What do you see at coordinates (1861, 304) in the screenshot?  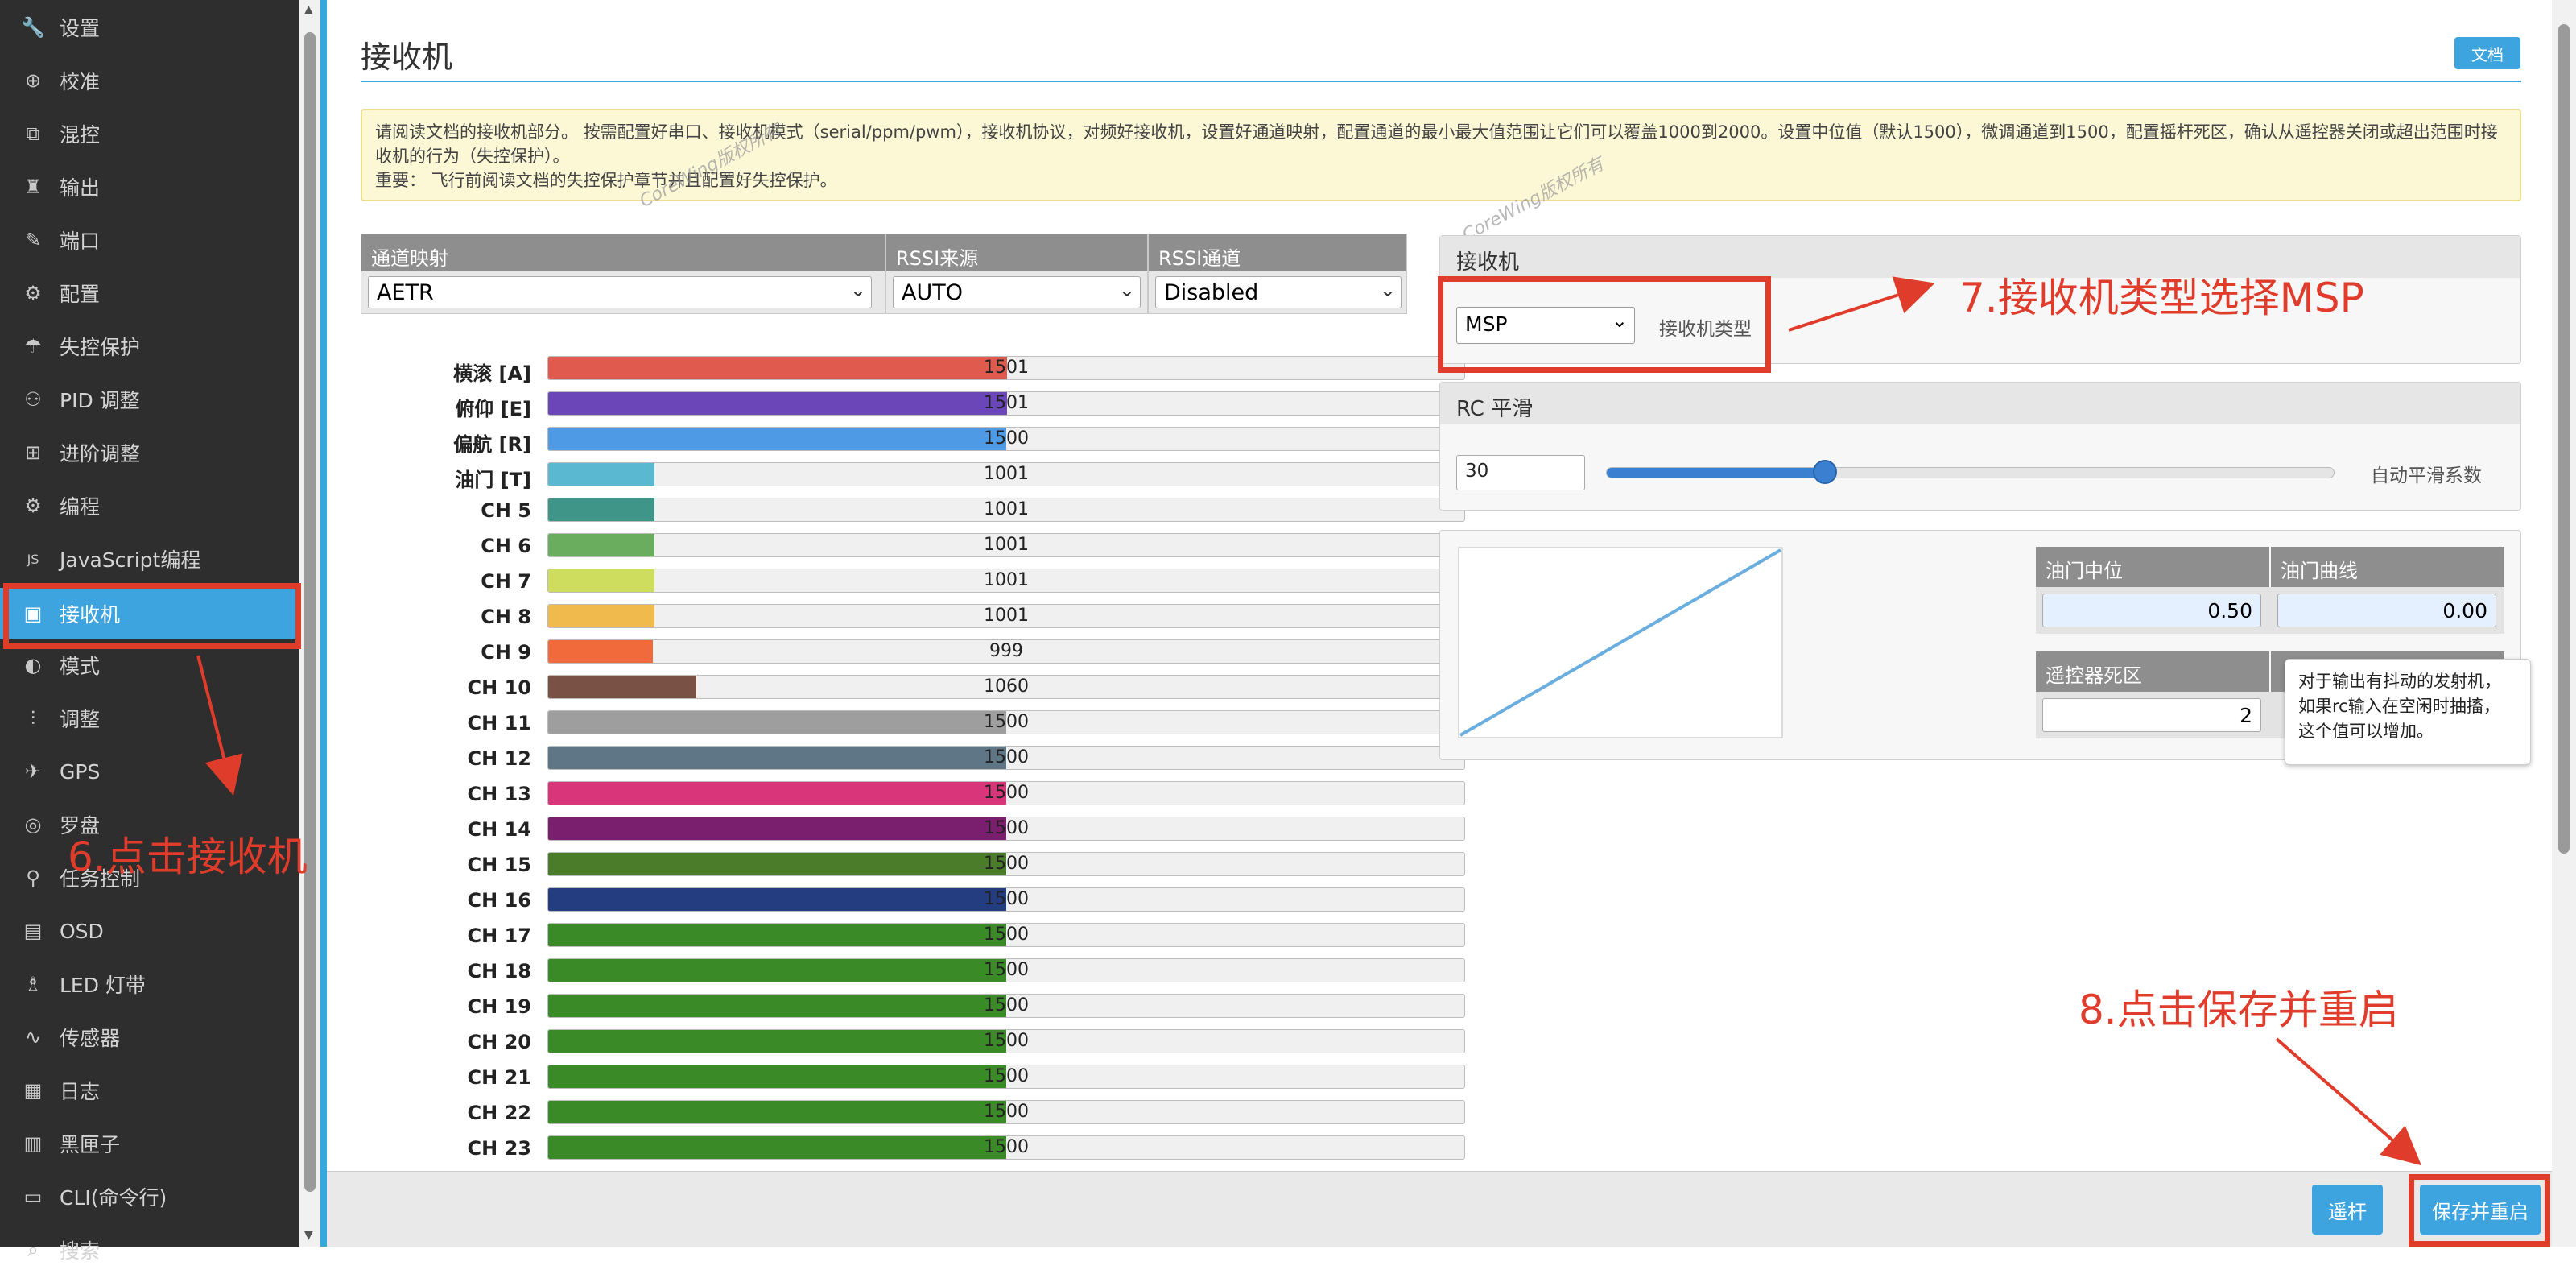 I see `arrow-step7` at bounding box center [1861, 304].